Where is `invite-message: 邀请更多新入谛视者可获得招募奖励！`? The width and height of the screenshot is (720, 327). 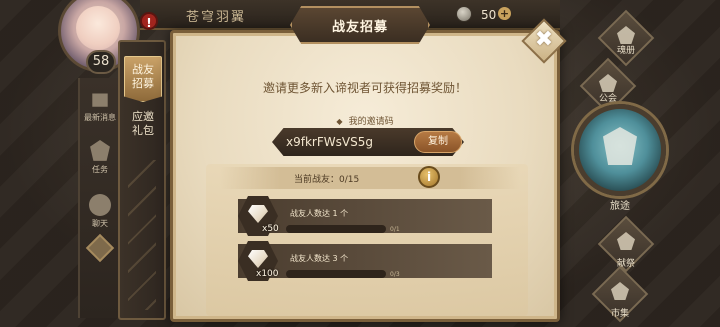 invite-message: 邀请更多新入谛视者可获得招募奖励！ is located at coordinates (364, 88).